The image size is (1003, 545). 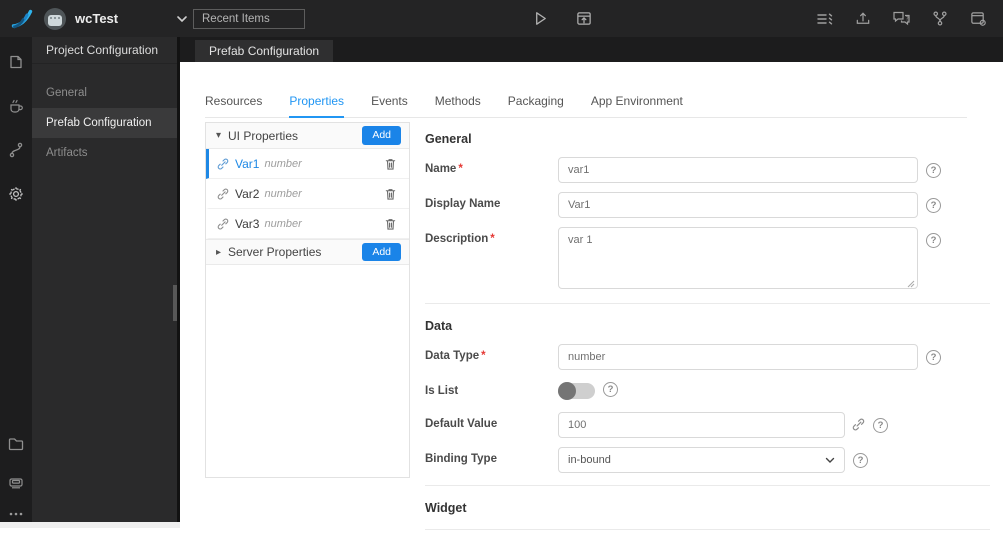 What do you see at coordinates (461, 424) in the screenshot?
I see `default-value-label: Default Value` at bounding box center [461, 424].